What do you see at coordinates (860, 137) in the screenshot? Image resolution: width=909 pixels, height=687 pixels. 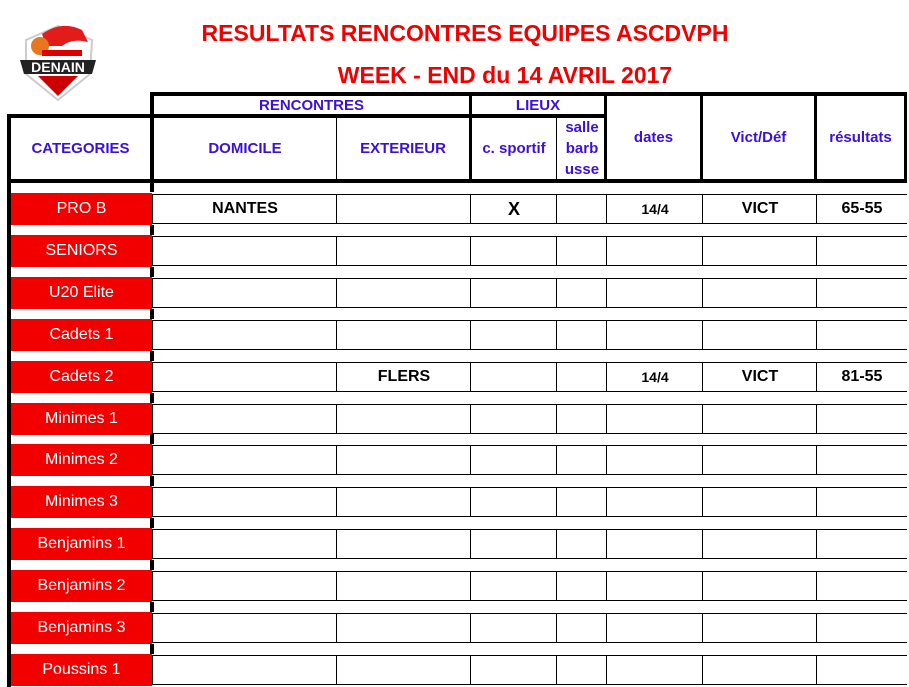 I see `header-resultats: résultats` at bounding box center [860, 137].